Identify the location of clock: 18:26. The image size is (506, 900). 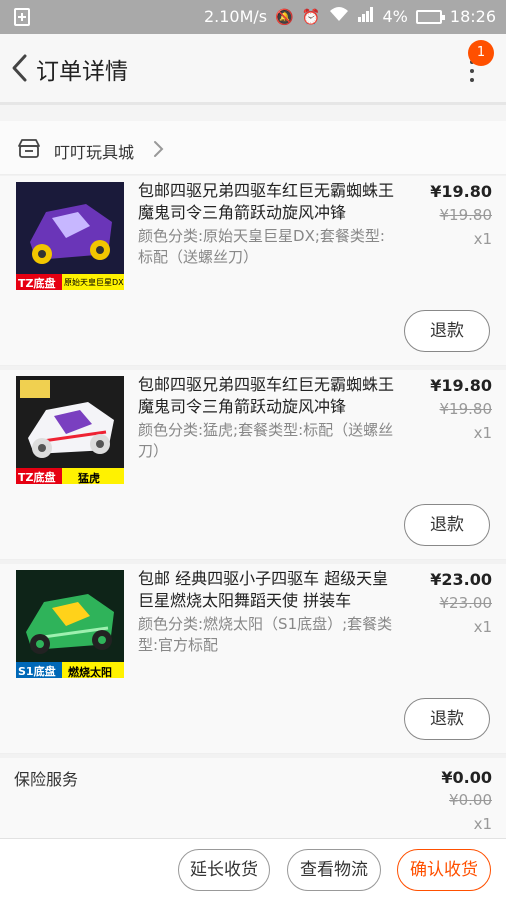
(472, 16).